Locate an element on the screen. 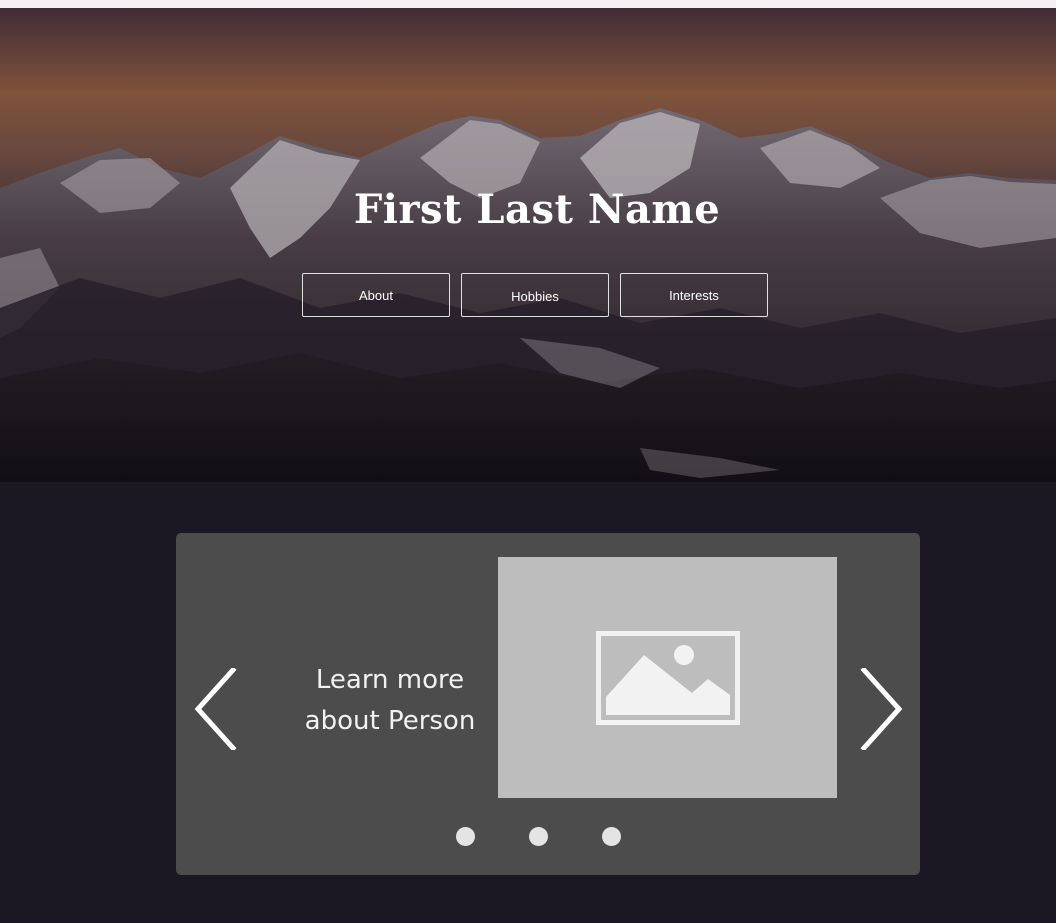 Image resolution: width=1056 pixels, height=923 pixels. carousel-image is located at coordinates (667, 677).